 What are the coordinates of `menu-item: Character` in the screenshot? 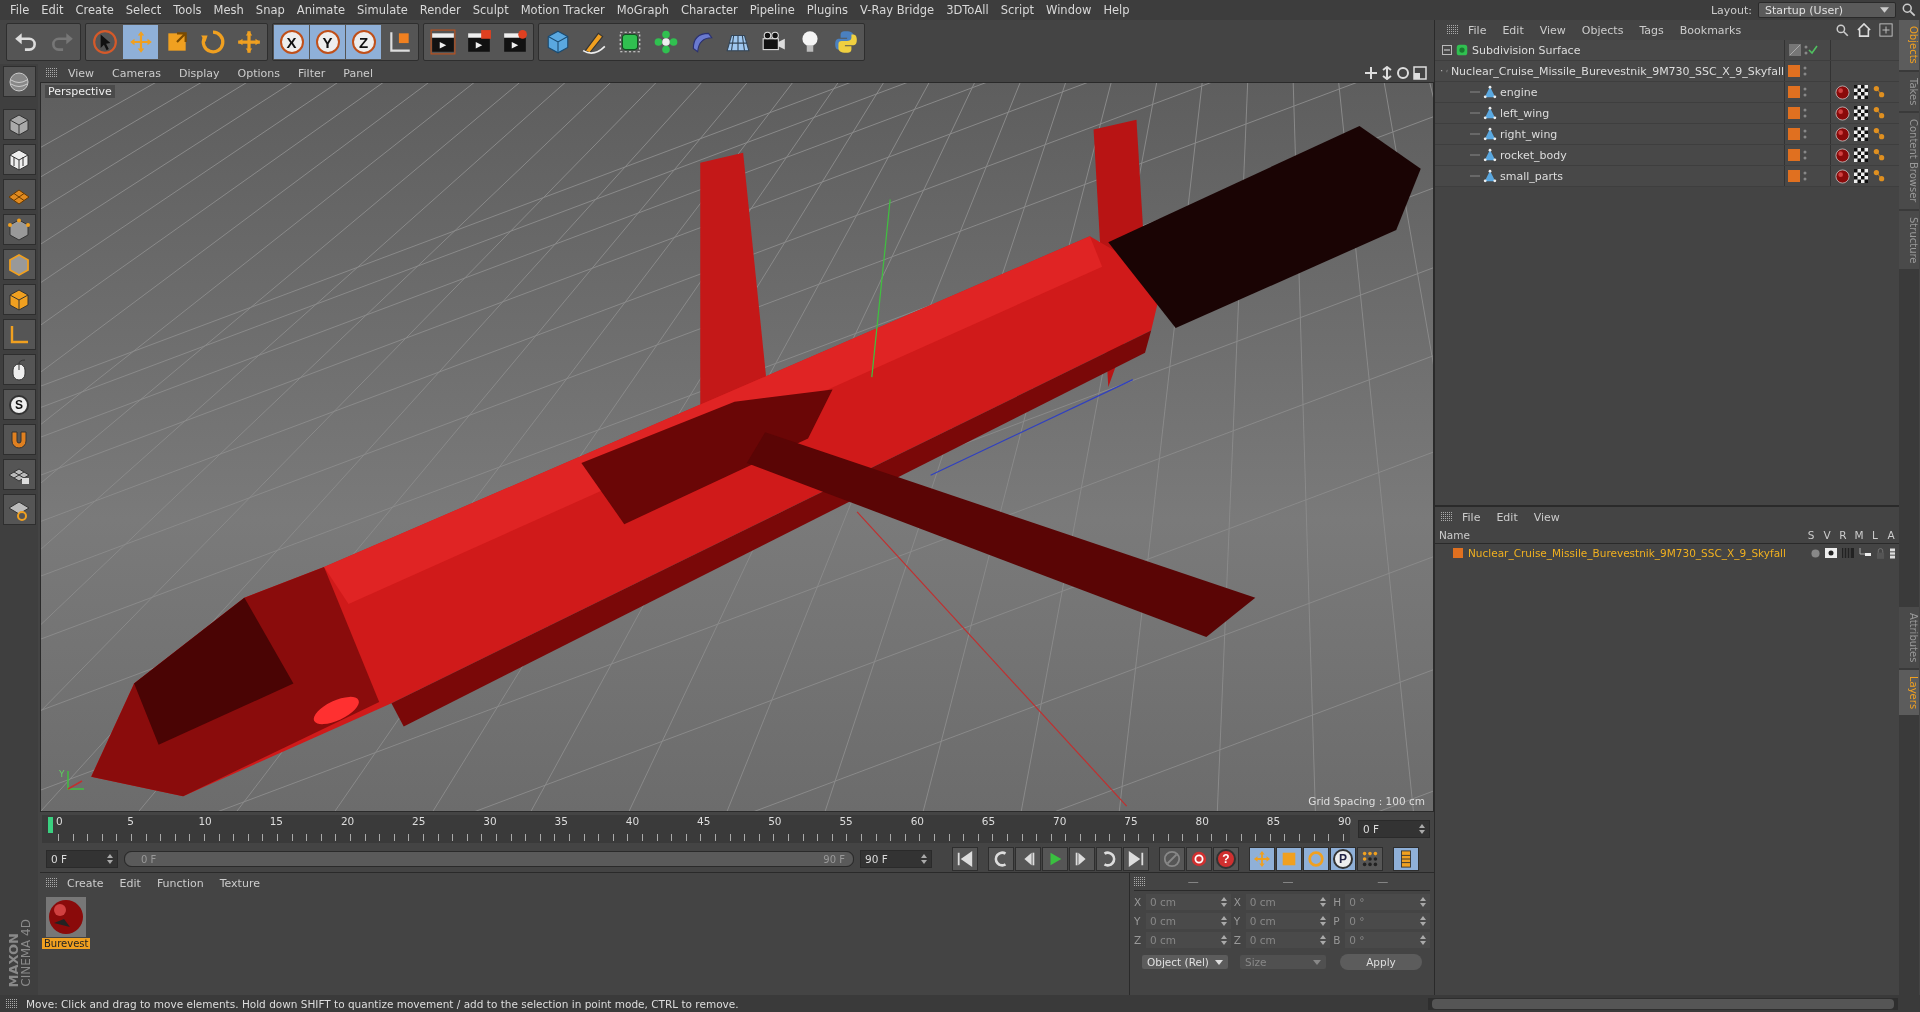 It's located at (709, 10).